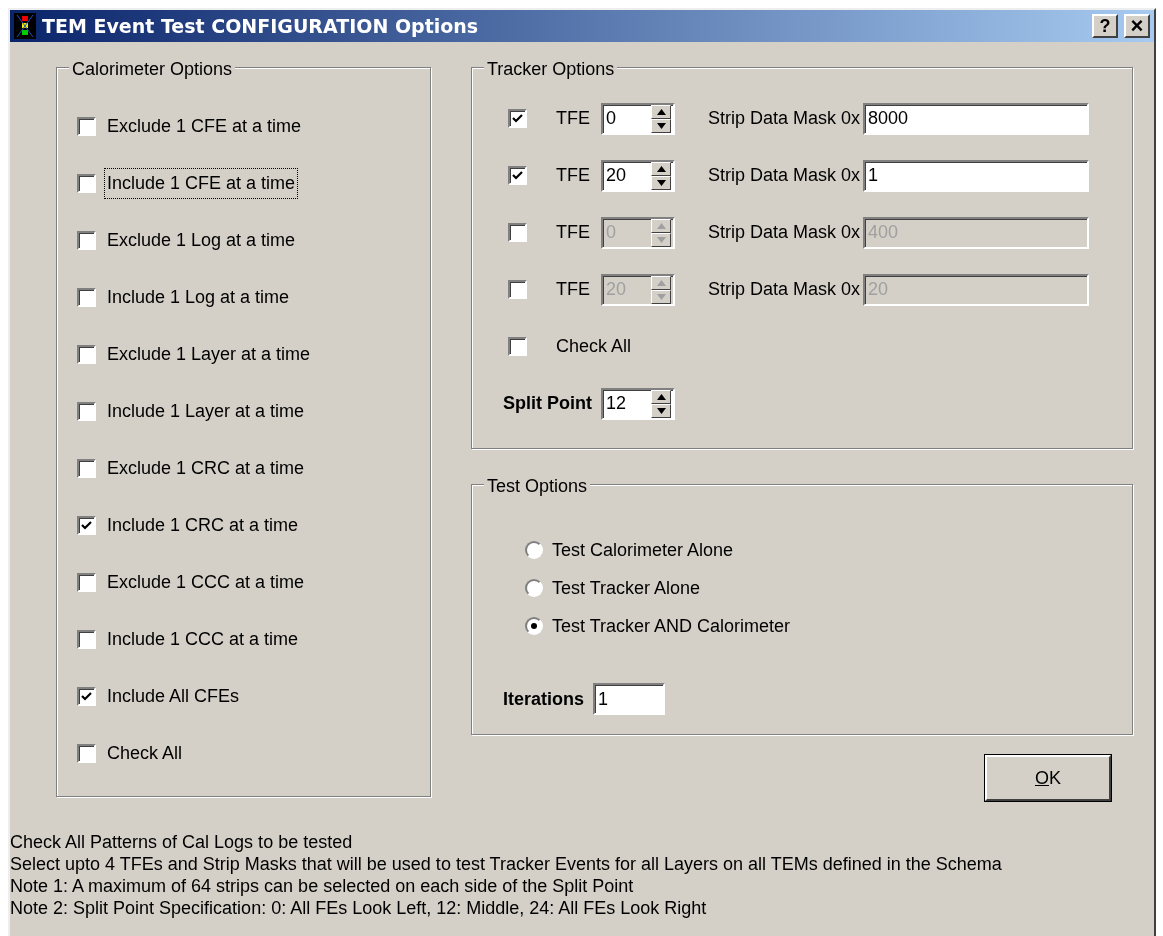 The image size is (1163, 936). I want to click on note-text: Check All Patterns of Cal Logs to be tested, so click(182, 842).